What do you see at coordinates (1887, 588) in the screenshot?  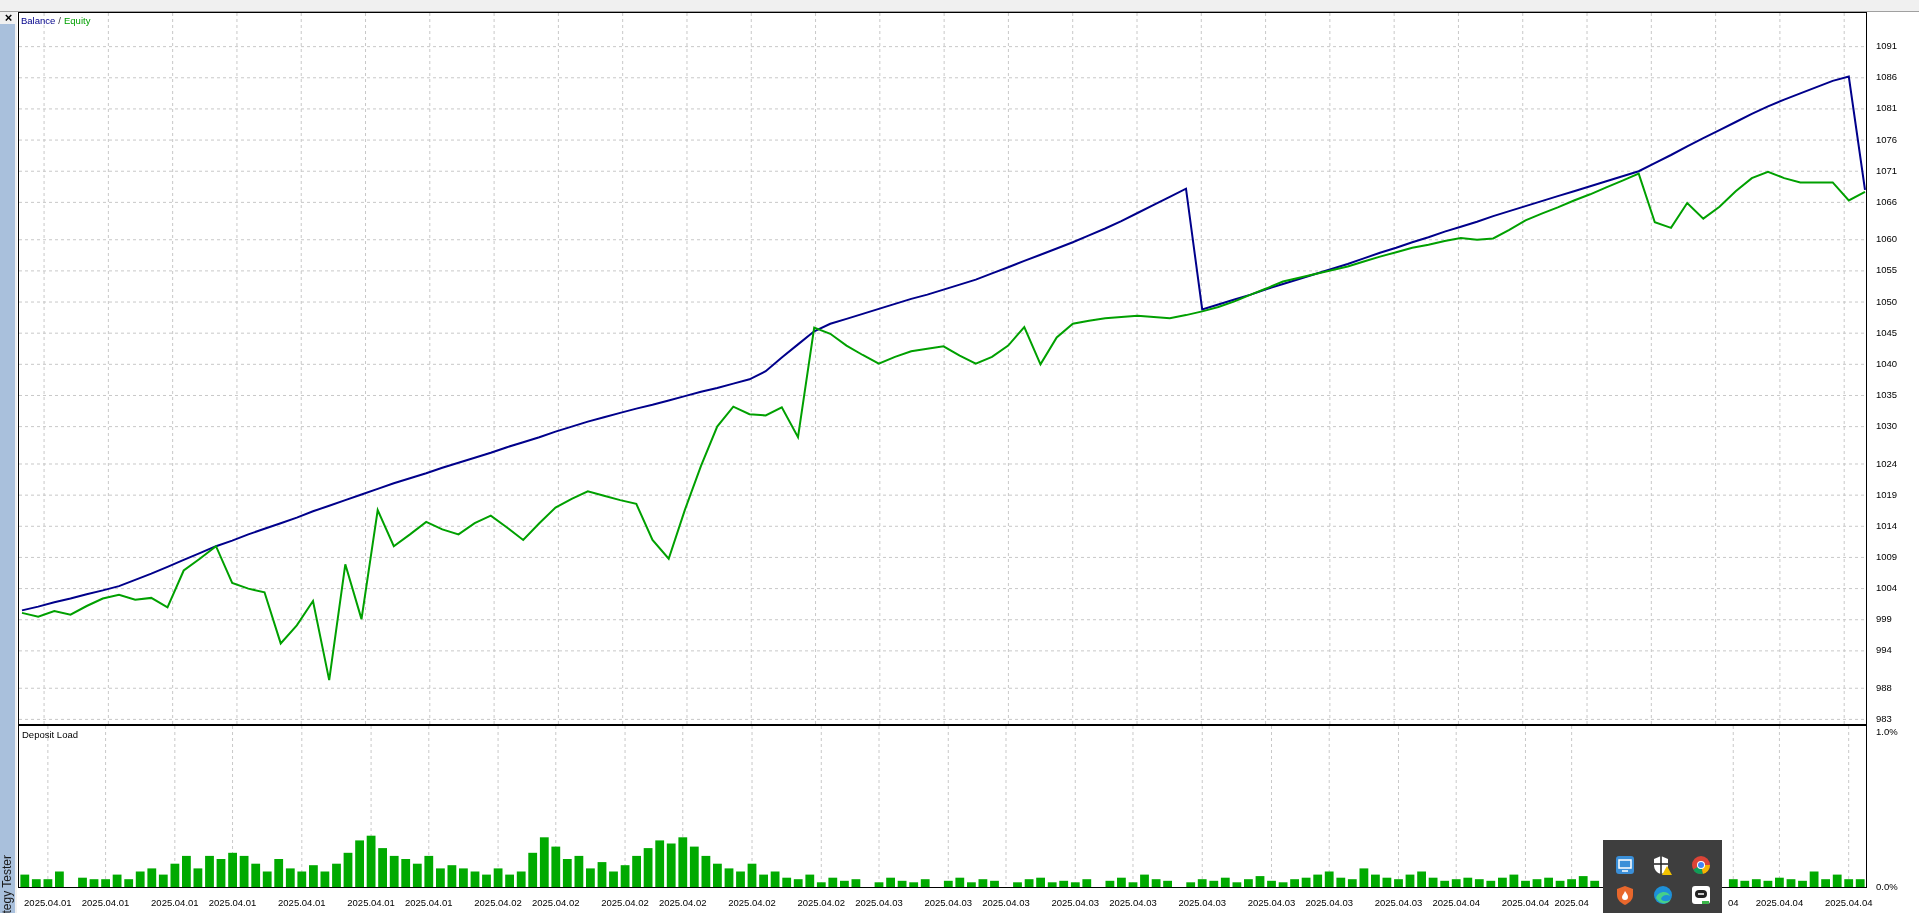 I see `axis-label: 1004` at bounding box center [1887, 588].